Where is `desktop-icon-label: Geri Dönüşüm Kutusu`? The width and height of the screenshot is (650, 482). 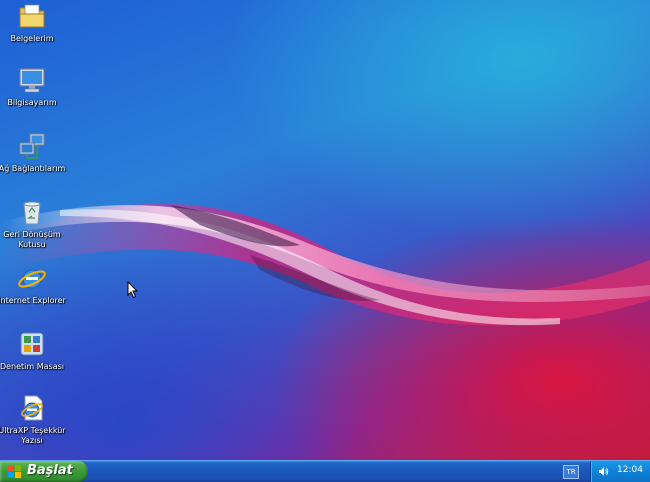
desktop-icon-label: Geri Dönüşüm Kutusu is located at coordinates (32, 239).